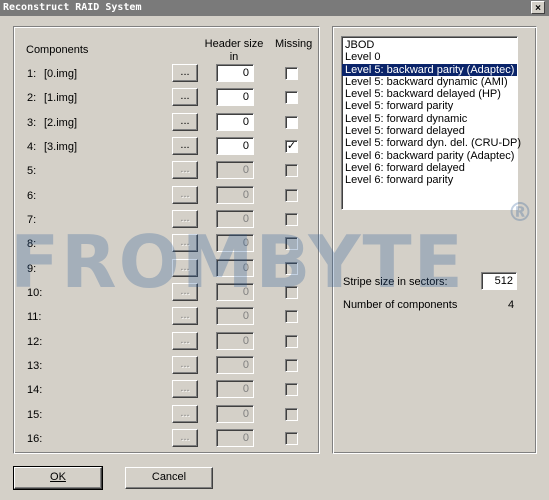 The height and width of the screenshot is (500, 549). What do you see at coordinates (160, 269) in the screenshot?
I see `component-row: 9:... 0` at bounding box center [160, 269].